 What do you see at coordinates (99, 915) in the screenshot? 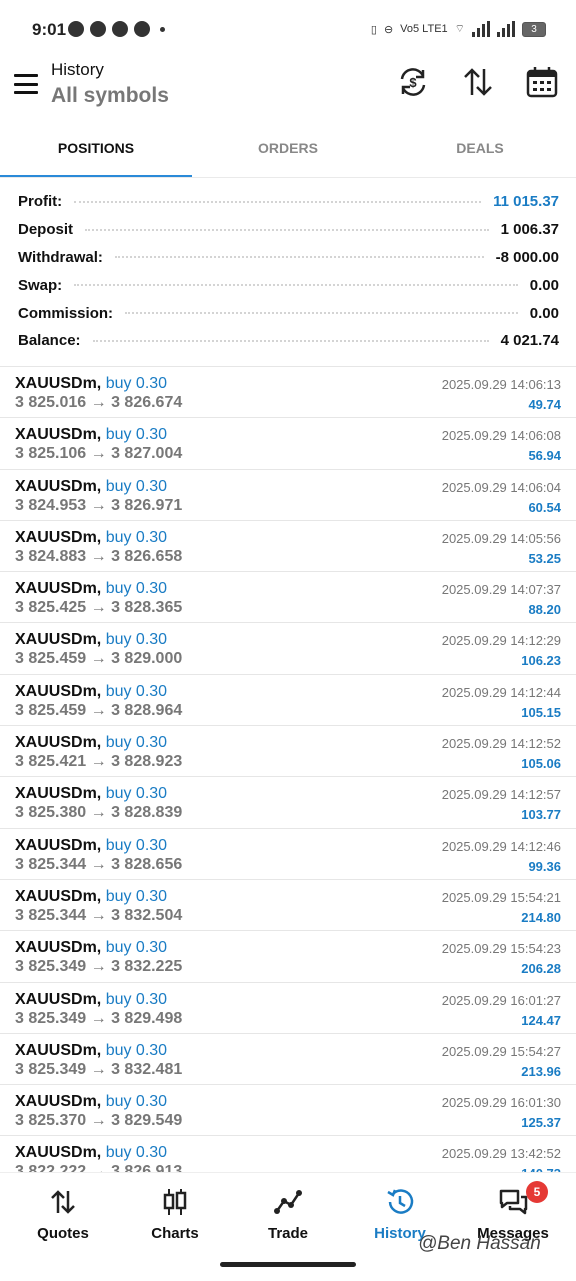
I see `position-prices: 3 825.344 → 3 832.504` at bounding box center [99, 915].